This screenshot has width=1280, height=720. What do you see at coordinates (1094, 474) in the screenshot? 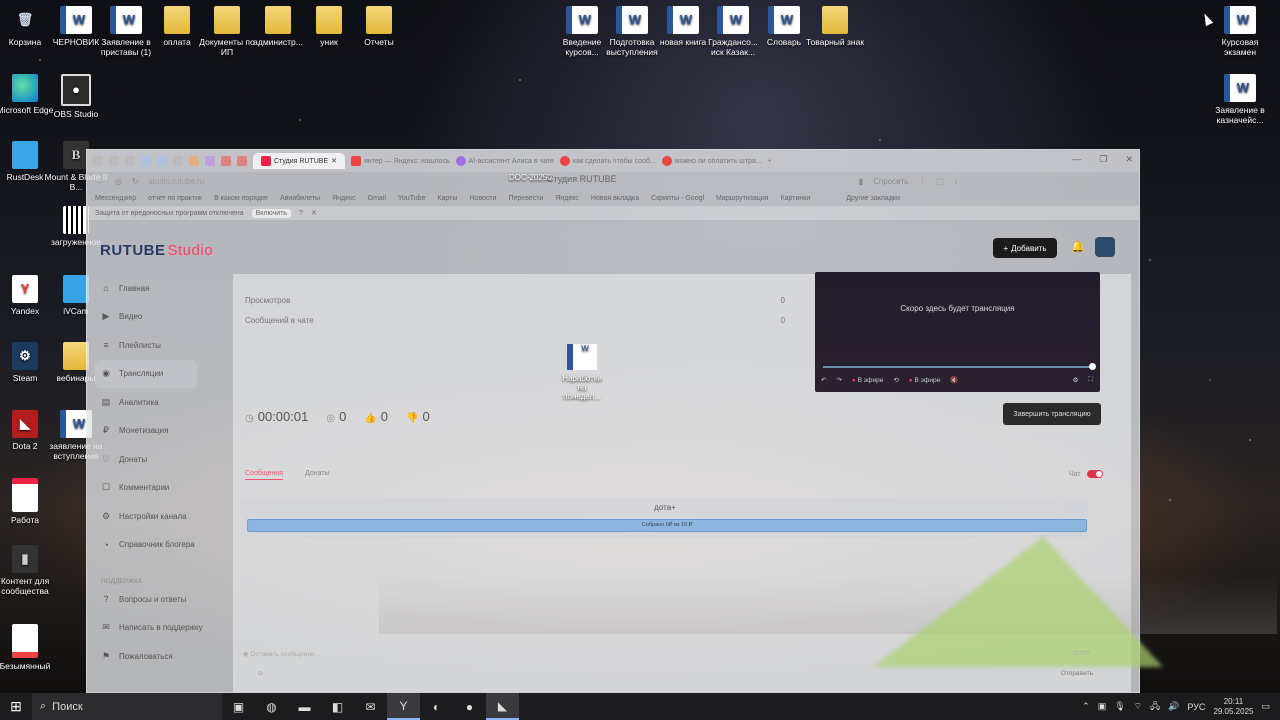
I see `chat-switch` at bounding box center [1094, 474].